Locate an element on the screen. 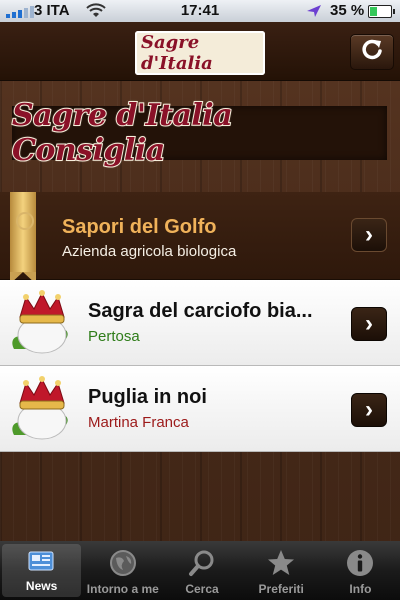  info-icon is located at coordinates (360, 563).